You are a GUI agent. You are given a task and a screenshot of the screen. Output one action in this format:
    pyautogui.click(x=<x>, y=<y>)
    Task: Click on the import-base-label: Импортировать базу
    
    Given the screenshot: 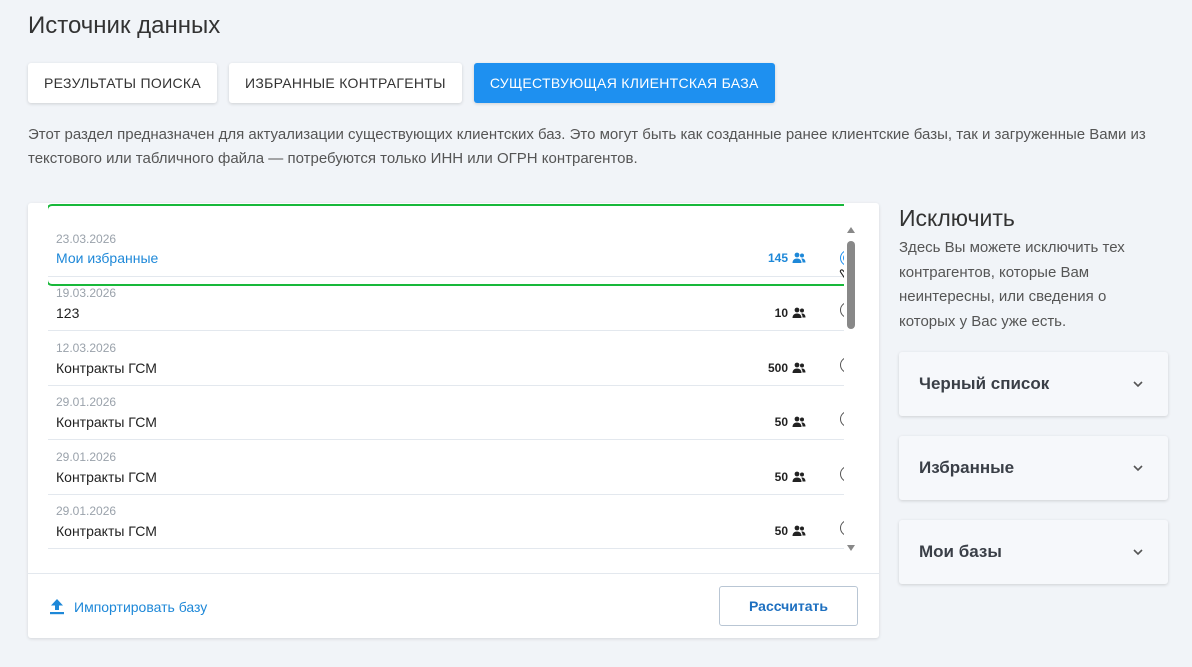 What is the action you would take?
    pyautogui.click(x=141, y=607)
    